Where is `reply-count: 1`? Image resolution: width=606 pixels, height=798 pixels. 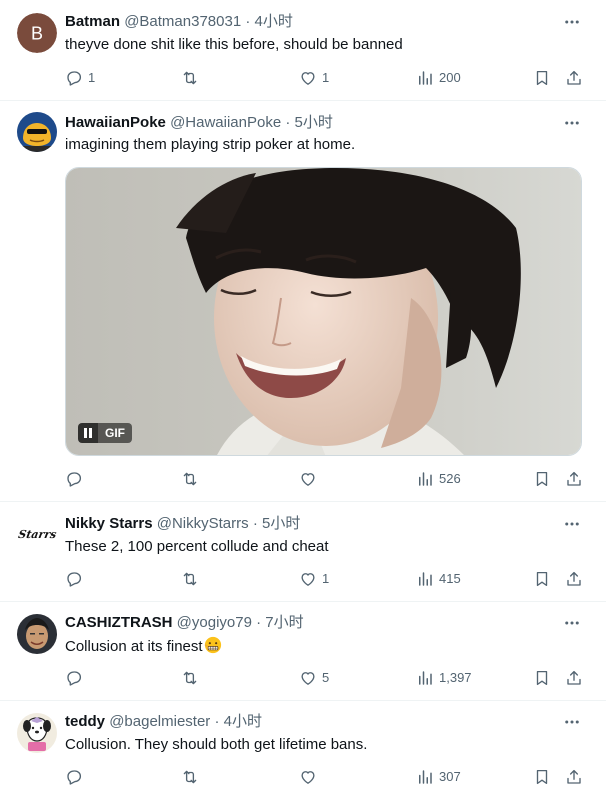 reply-count: 1 is located at coordinates (92, 77).